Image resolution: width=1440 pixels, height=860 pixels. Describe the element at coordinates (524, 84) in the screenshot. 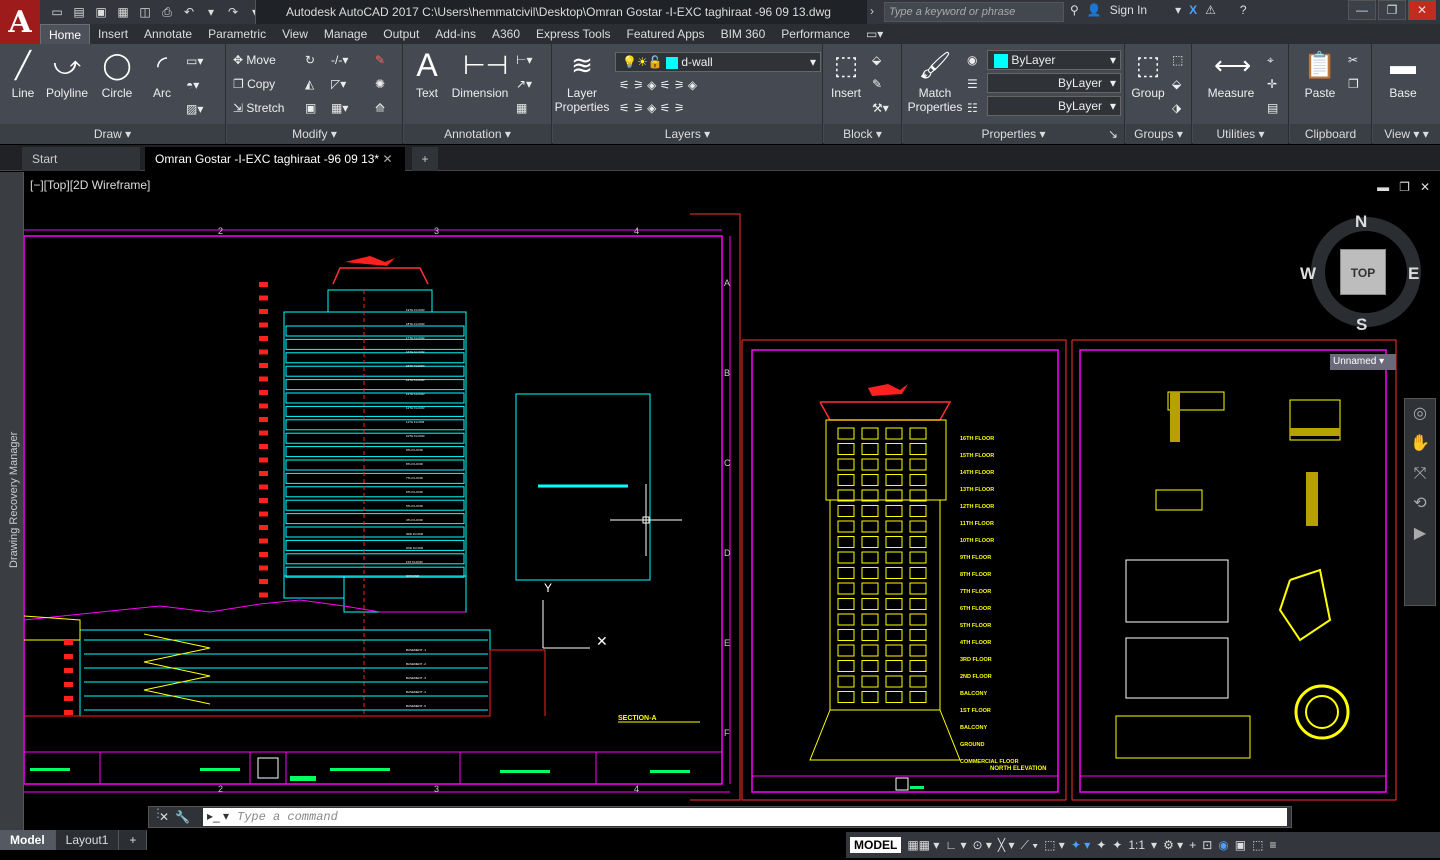

I see `leader-icon: ↗▾` at that location.